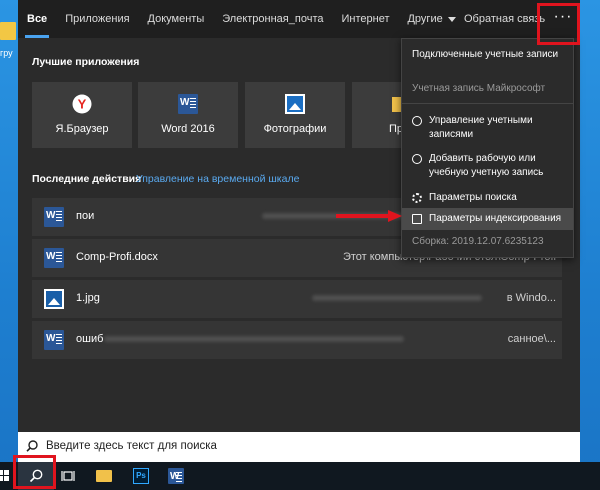 The width and height of the screenshot is (600, 490). Describe the element at coordinates (6, 53) in the screenshot. I see `desktop-icon-label: гру` at that location.